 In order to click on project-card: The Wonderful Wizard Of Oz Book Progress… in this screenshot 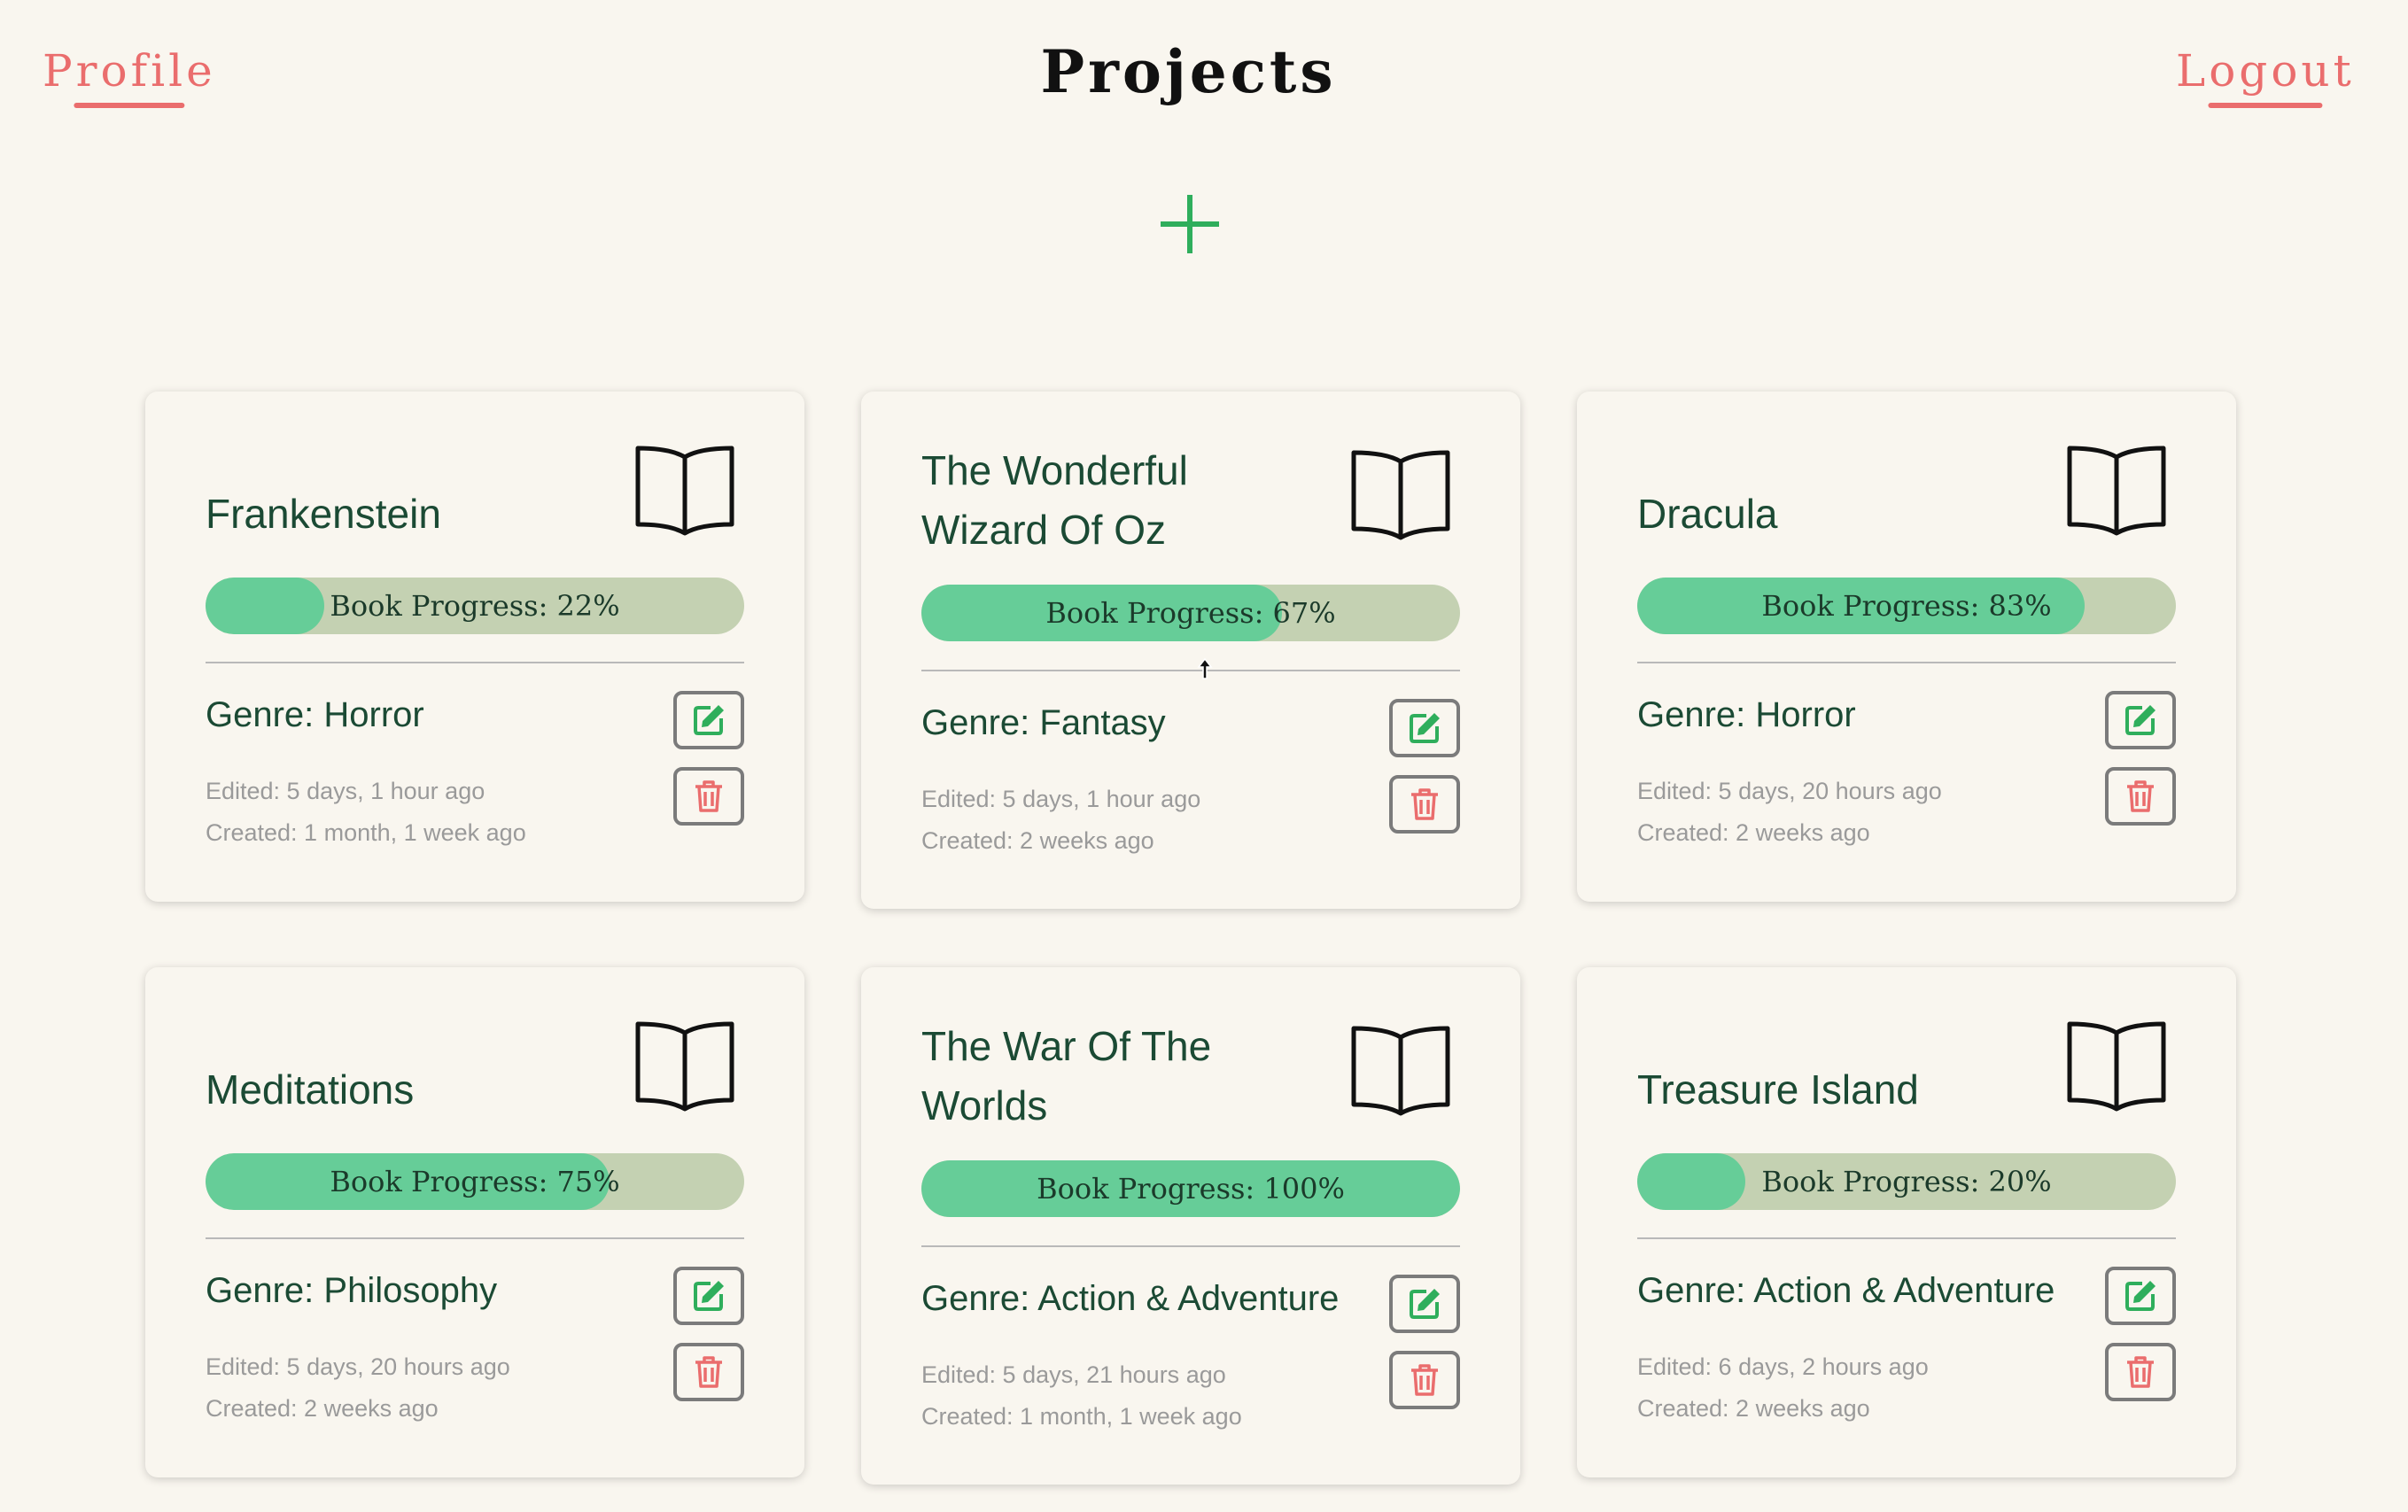, I will do `click(1190, 650)`.